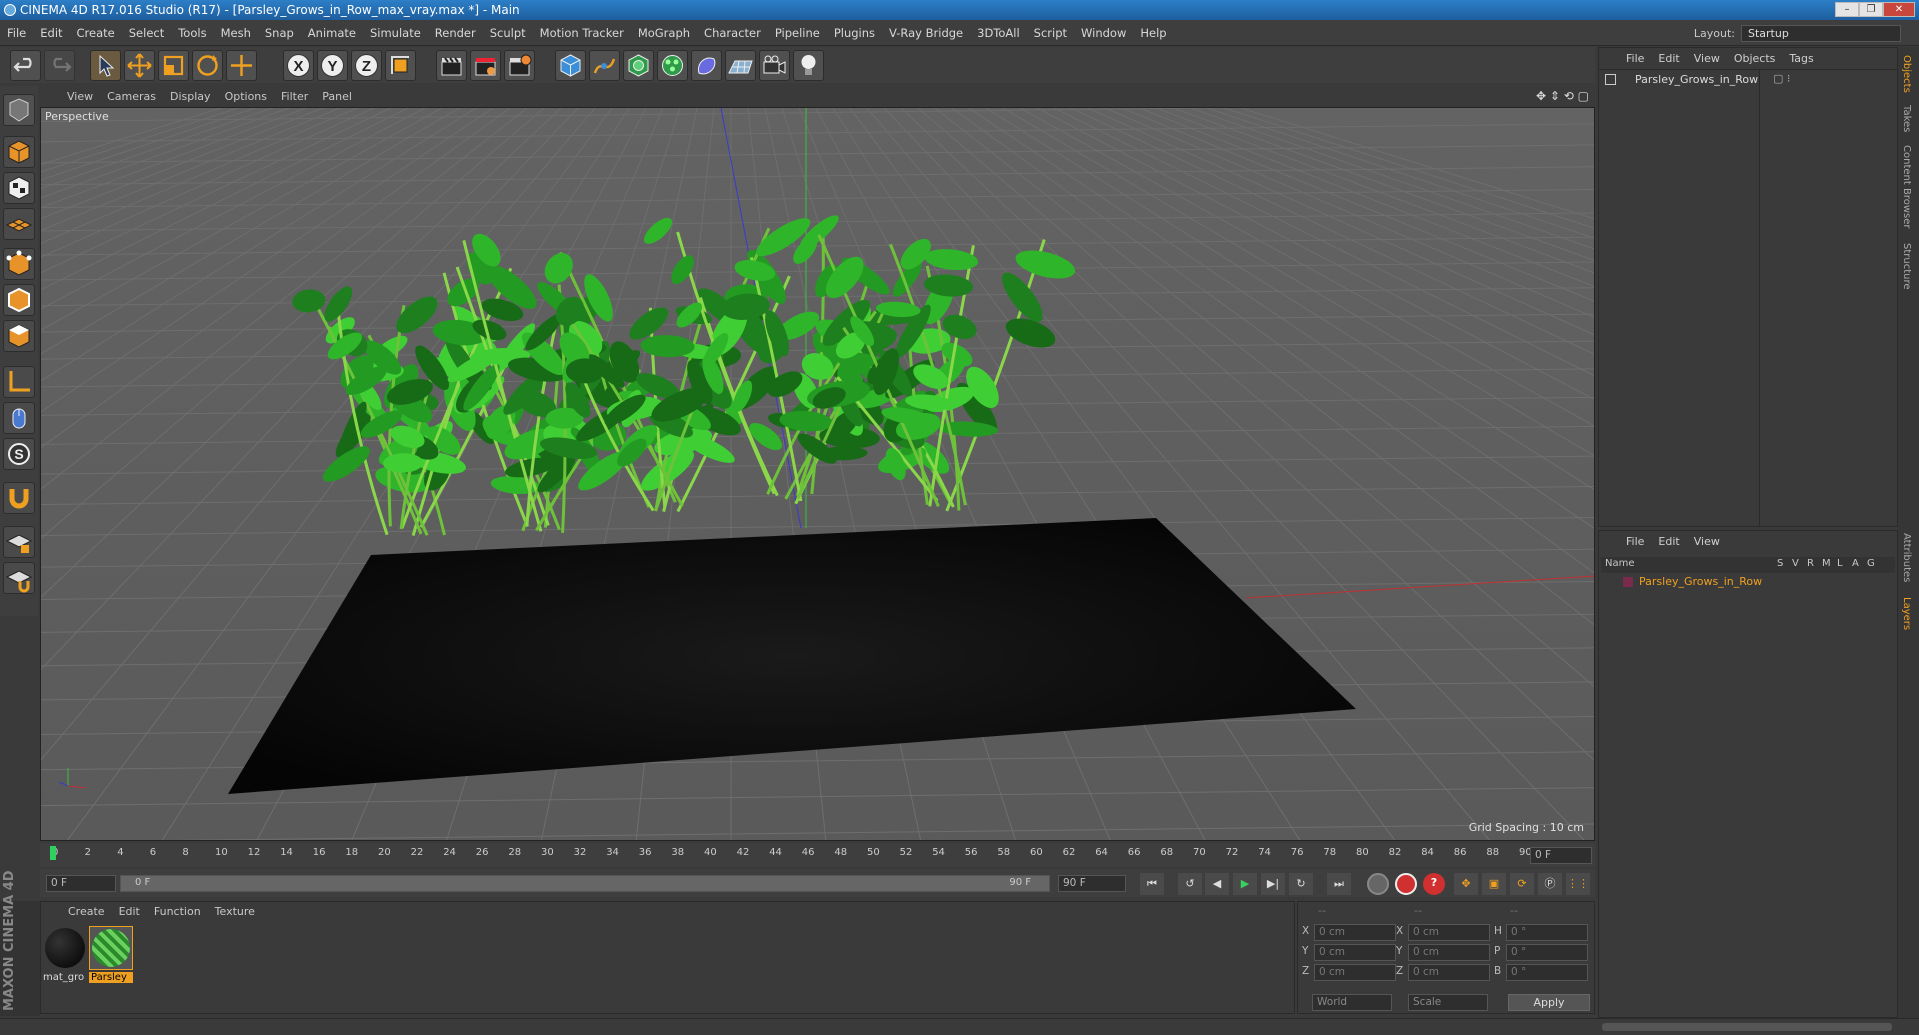 Image resolution: width=1919 pixels, height=1035 pixels. What do you see at coordinates (246, 96) in the screenshot?
I see `viewport-menu-options: Options` at bounding box center [246, 96].